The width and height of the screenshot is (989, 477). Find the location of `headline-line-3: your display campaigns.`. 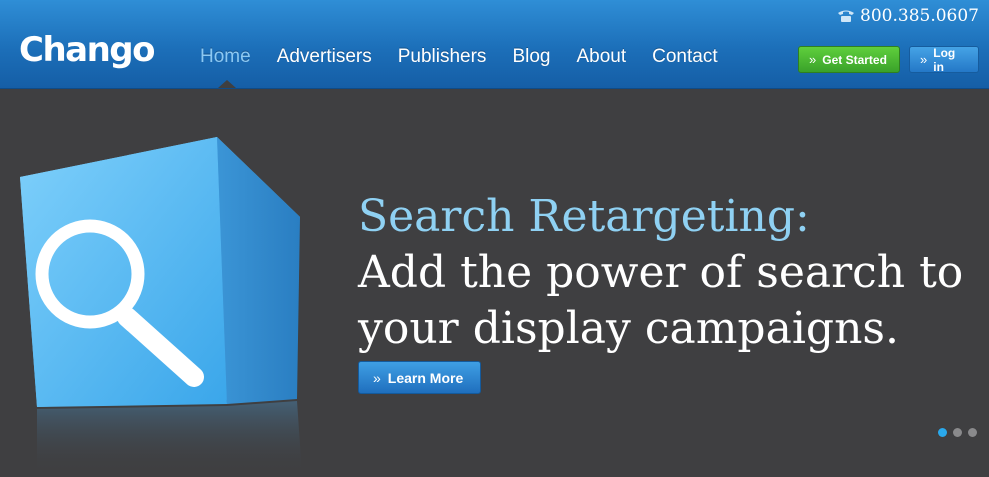

headline-line-3: your display campaigns. is located at coordinates (628, 328).